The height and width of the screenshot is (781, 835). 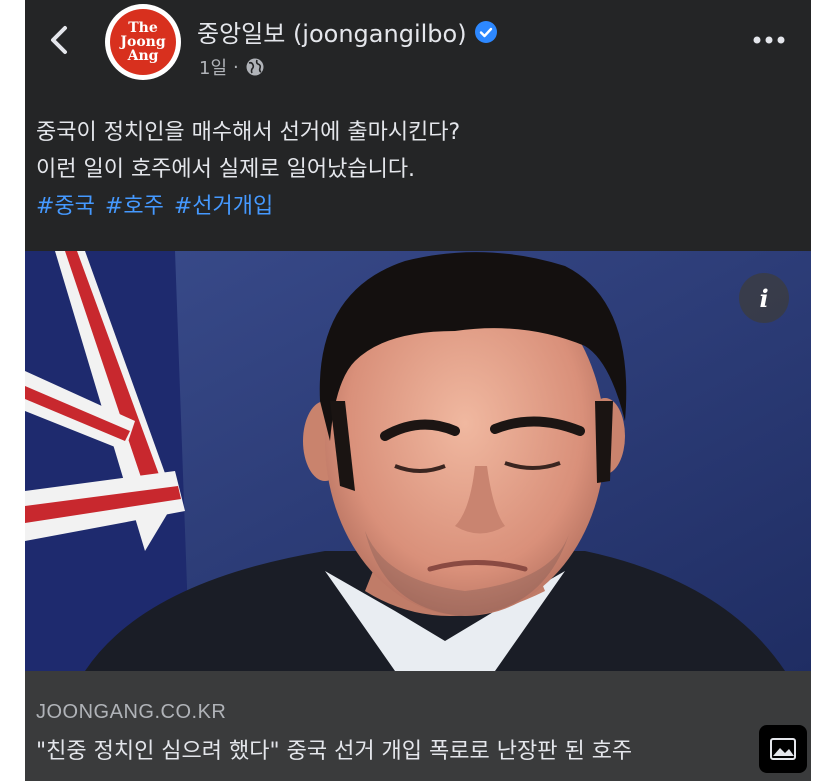 I want to click on logo-text-line3: Ang, so click(x=143, y=56).